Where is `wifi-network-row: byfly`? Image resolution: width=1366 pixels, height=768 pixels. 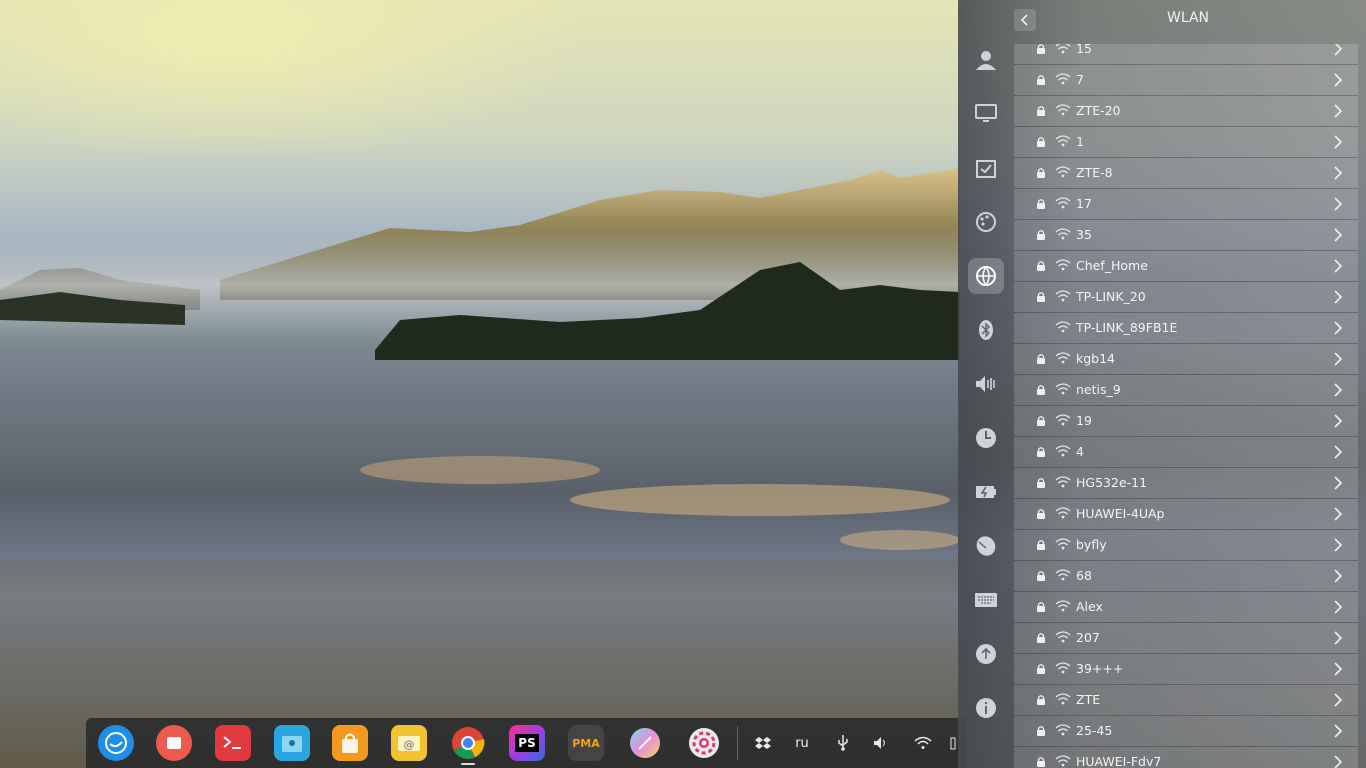
wifi-network-row: byfly is located at coordinates (1186, 545).